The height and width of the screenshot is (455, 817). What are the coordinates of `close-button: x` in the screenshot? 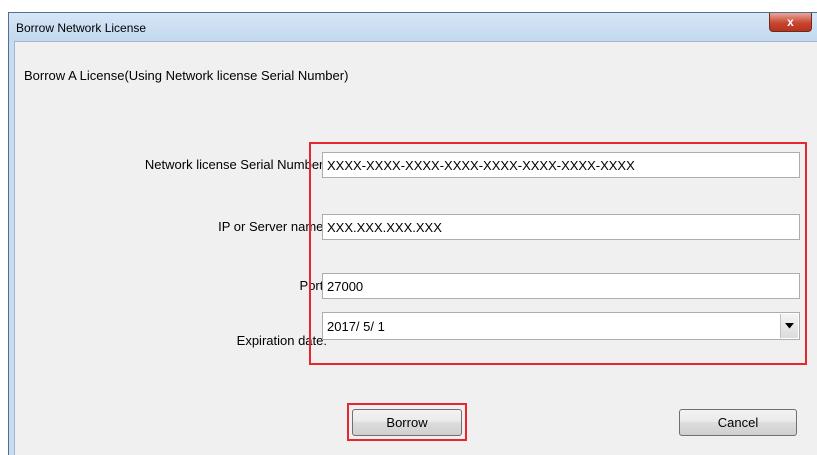 It's located at (790, 22).